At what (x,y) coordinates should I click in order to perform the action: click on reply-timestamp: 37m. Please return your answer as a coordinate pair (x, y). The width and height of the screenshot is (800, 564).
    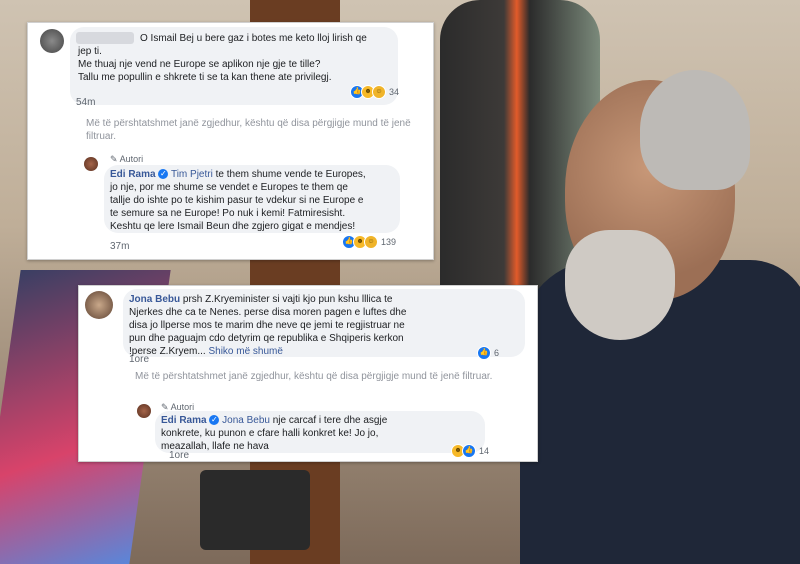
    Looking at the image, I should click on (119, 246).